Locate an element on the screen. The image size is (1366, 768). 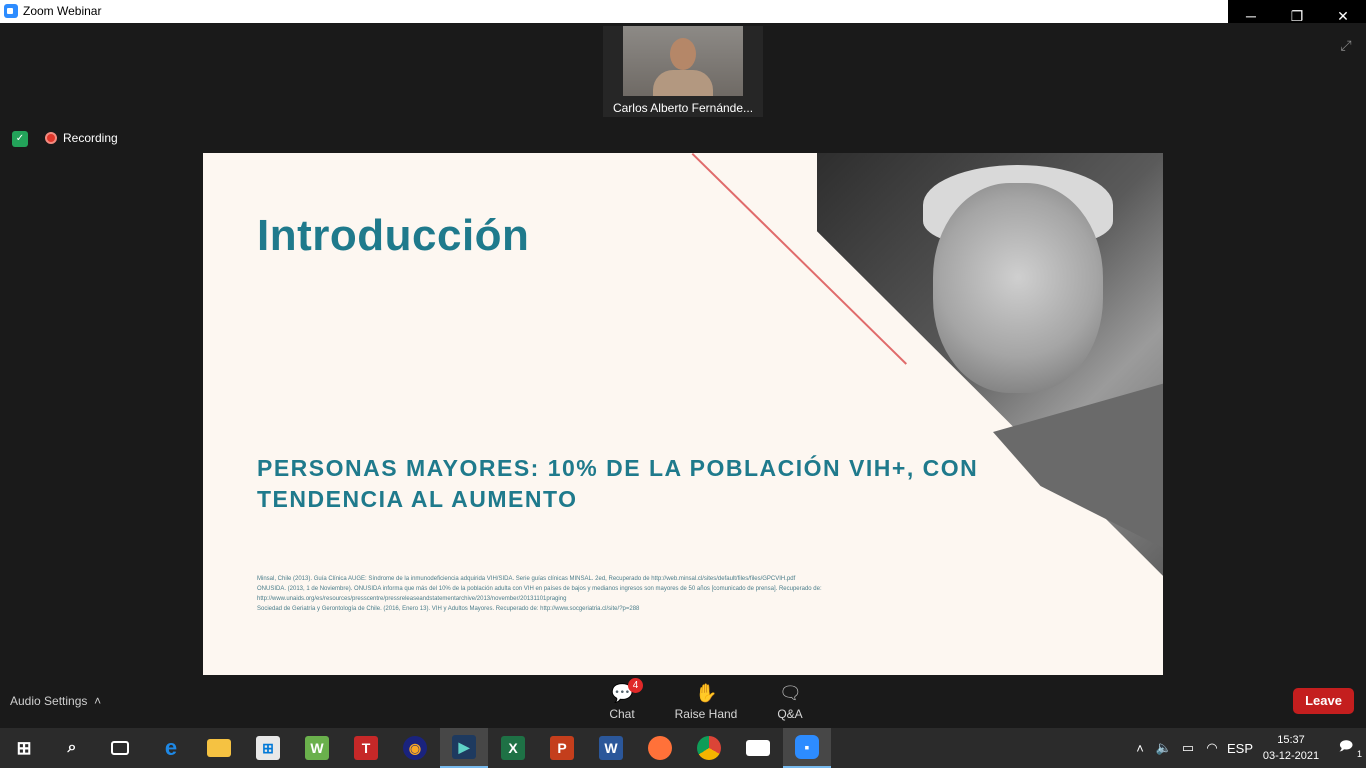
folder-icon is located at coordinates (219, 748).